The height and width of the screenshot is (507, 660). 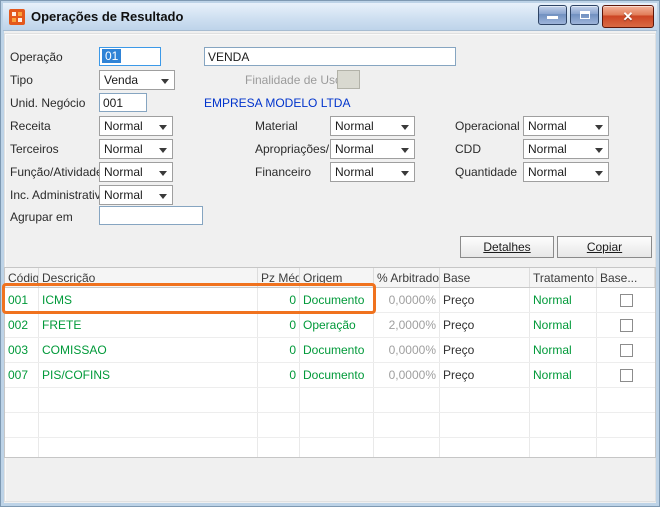 I want to click on maximize-button, so click(x=584, y=15).